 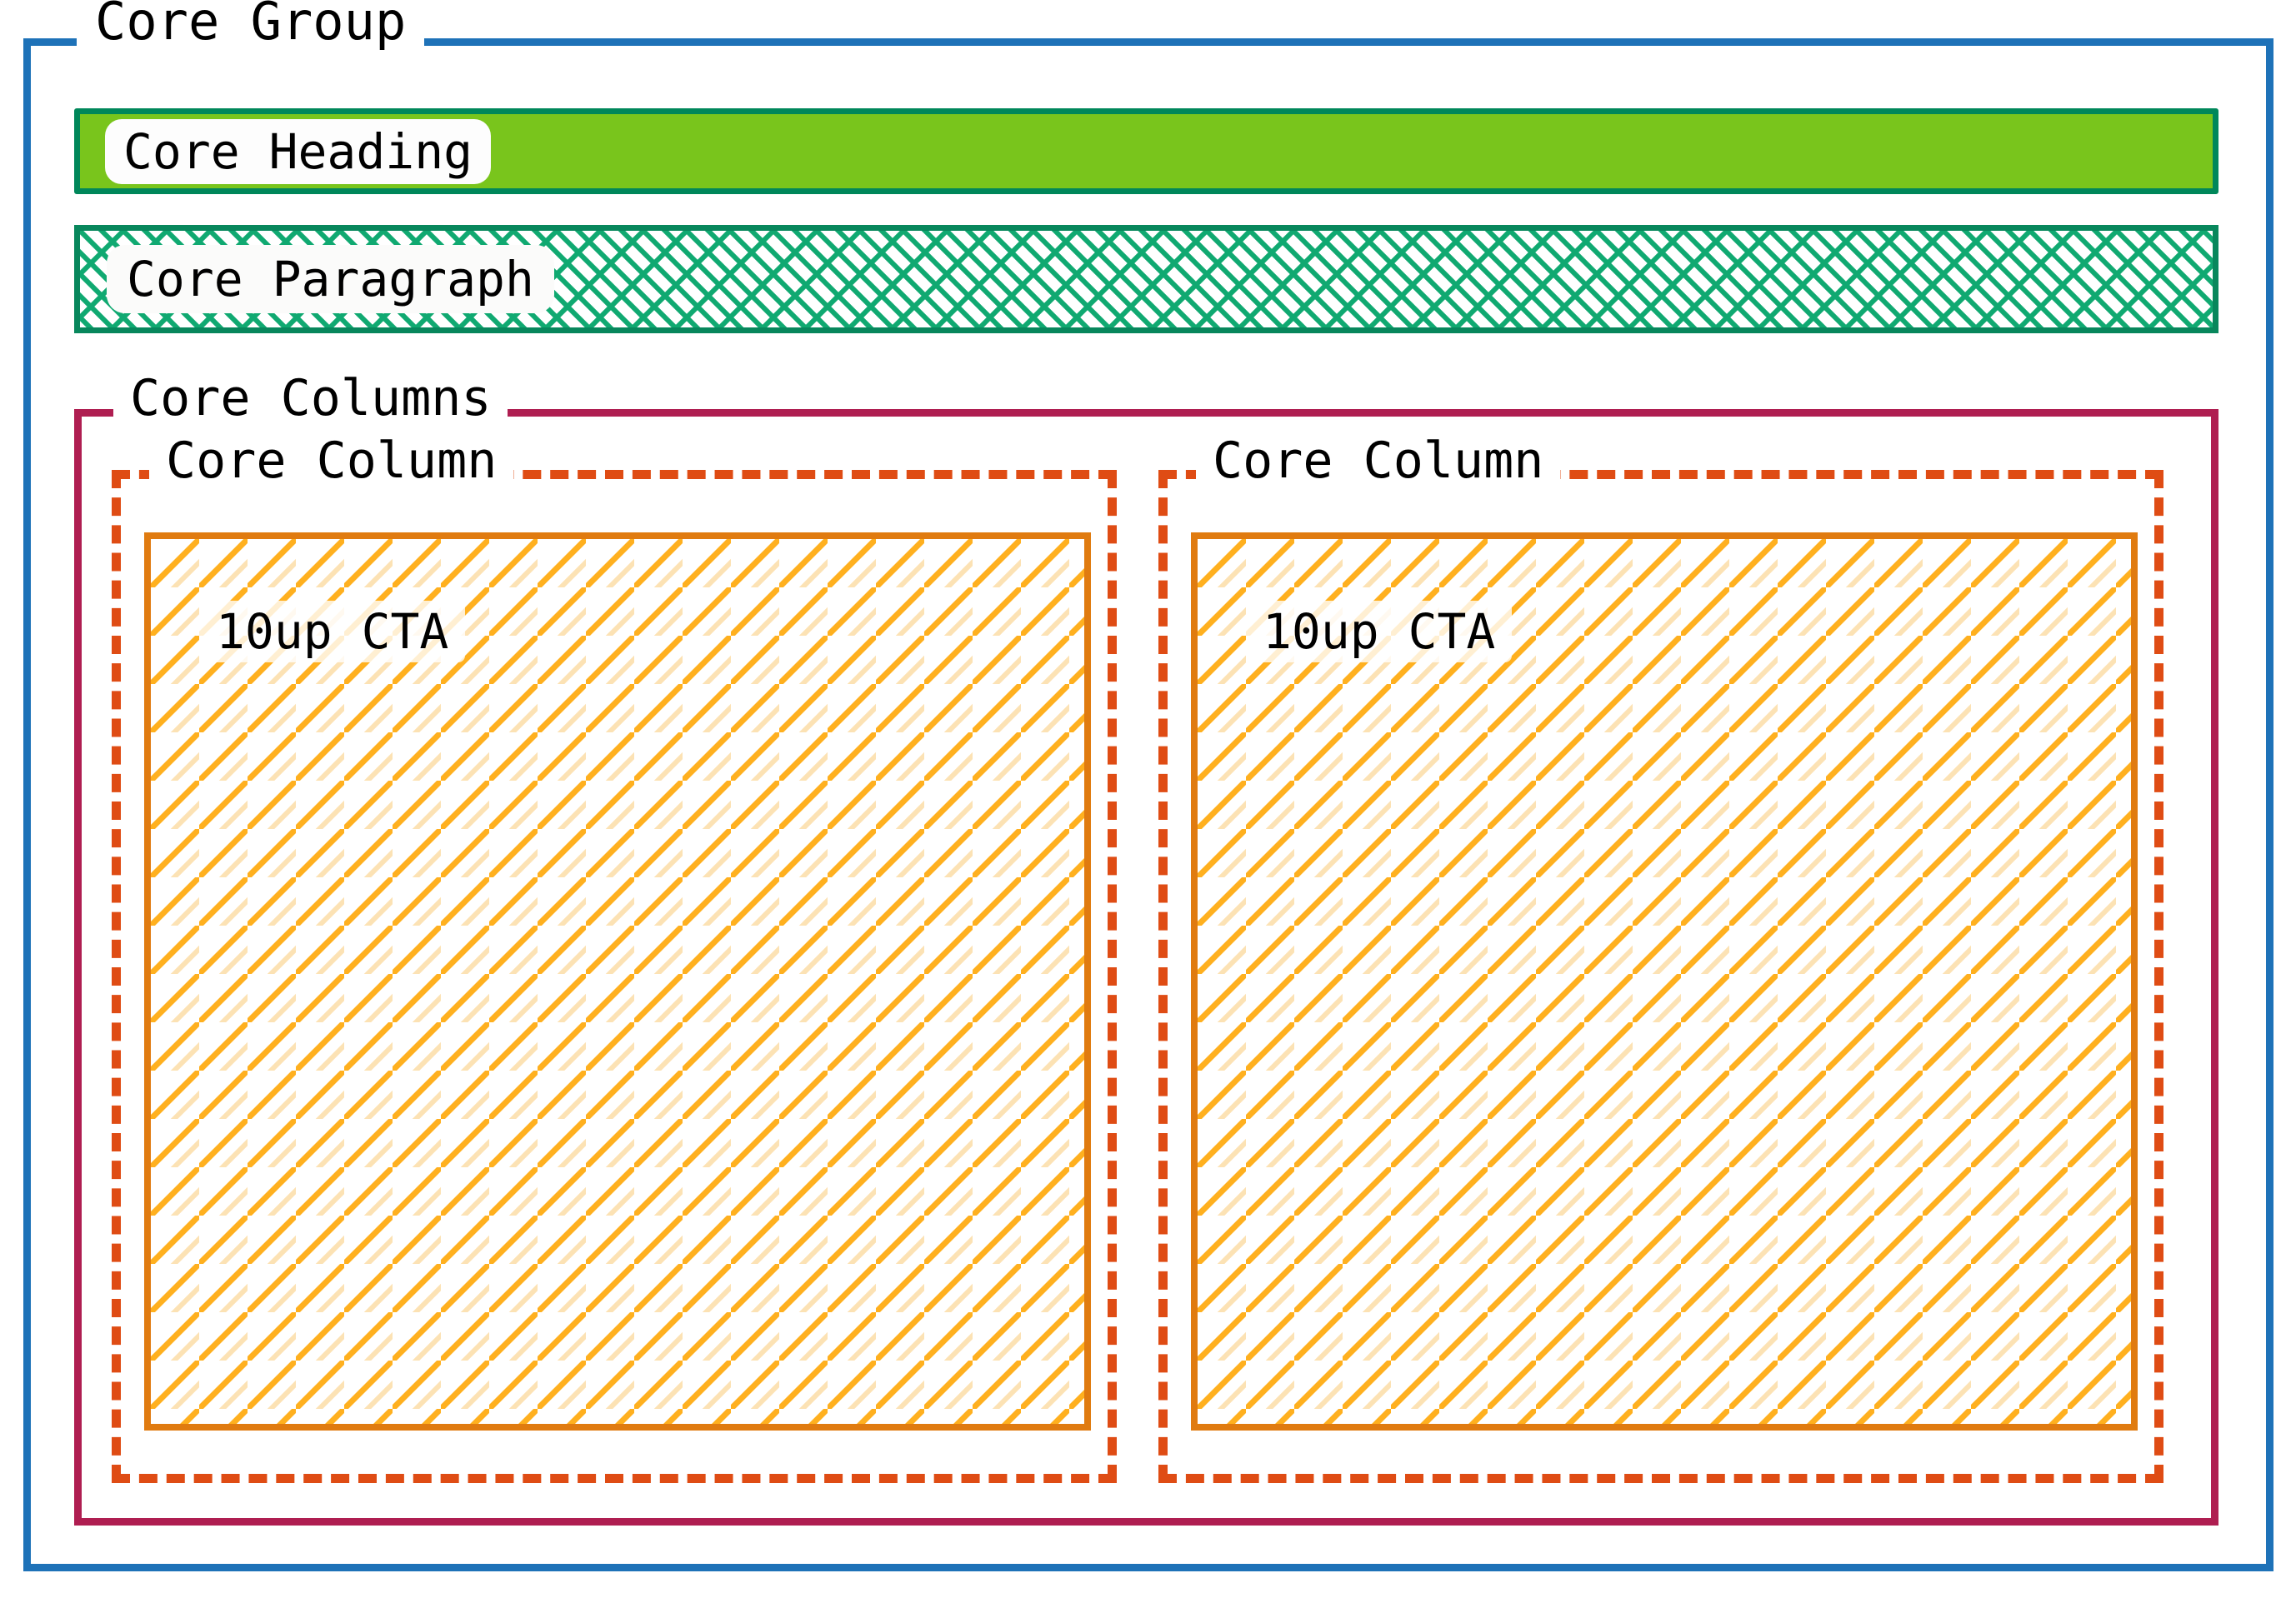 I want to click on core-paragraph-label: Core Paragraph, so click(x=330, y=279).